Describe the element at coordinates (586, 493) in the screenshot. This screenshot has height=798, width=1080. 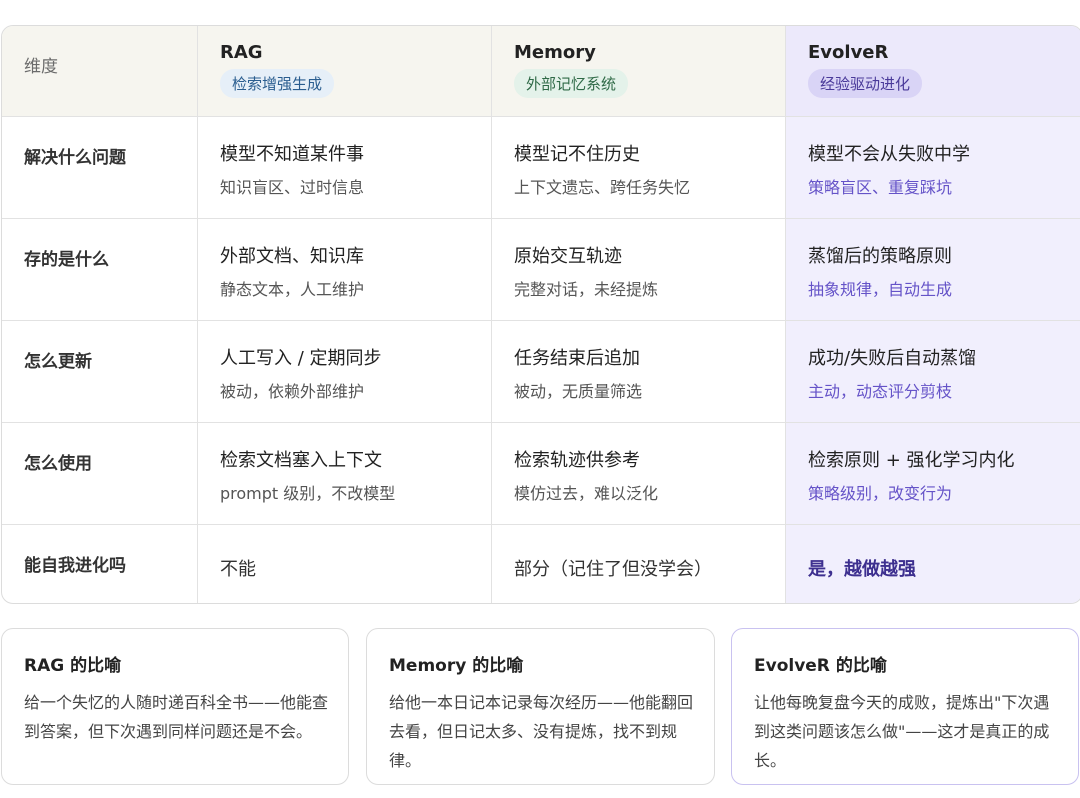
I see `cell-sub-text: 模仿过去，难以泛化` at that location.